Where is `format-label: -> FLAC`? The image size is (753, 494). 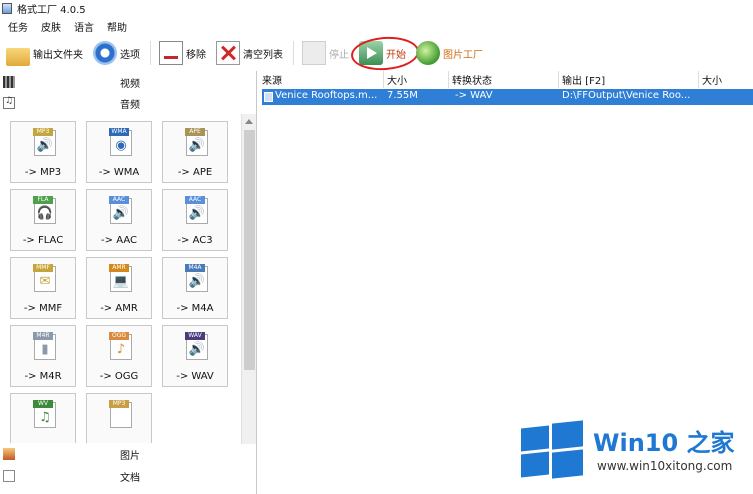
format-label: -> FLAC is located at coordinates (43, 240).